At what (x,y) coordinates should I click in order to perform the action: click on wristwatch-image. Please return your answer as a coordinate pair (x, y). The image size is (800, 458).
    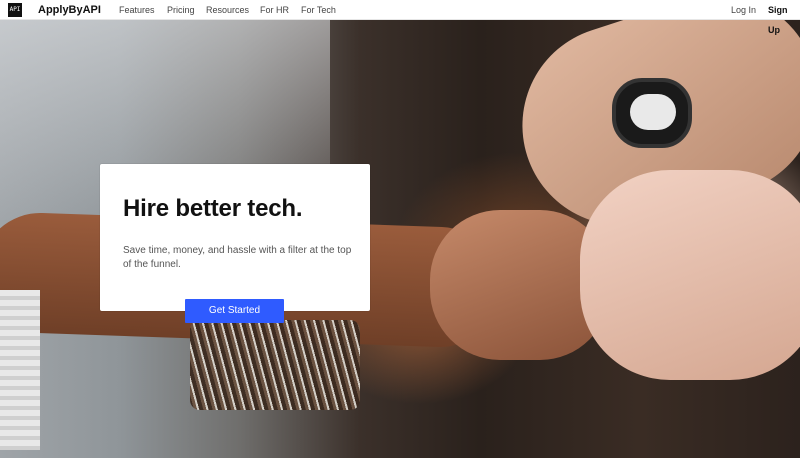
    Looking at the image, I should click on (652, 113).